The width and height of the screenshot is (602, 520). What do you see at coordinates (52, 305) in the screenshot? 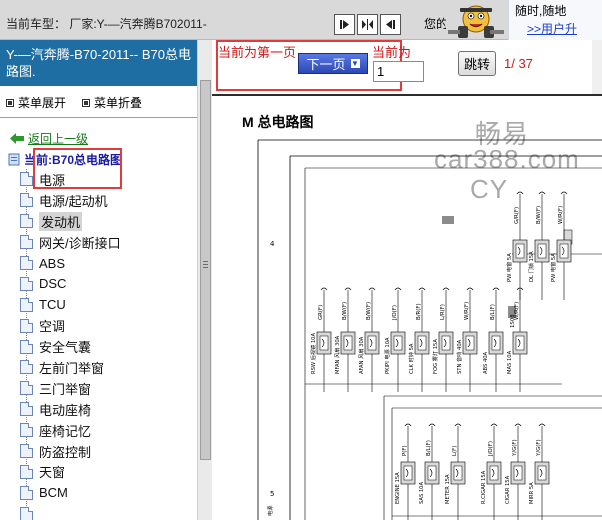
I see `tree-item-label: TCU` at bounding box center [52, 305].